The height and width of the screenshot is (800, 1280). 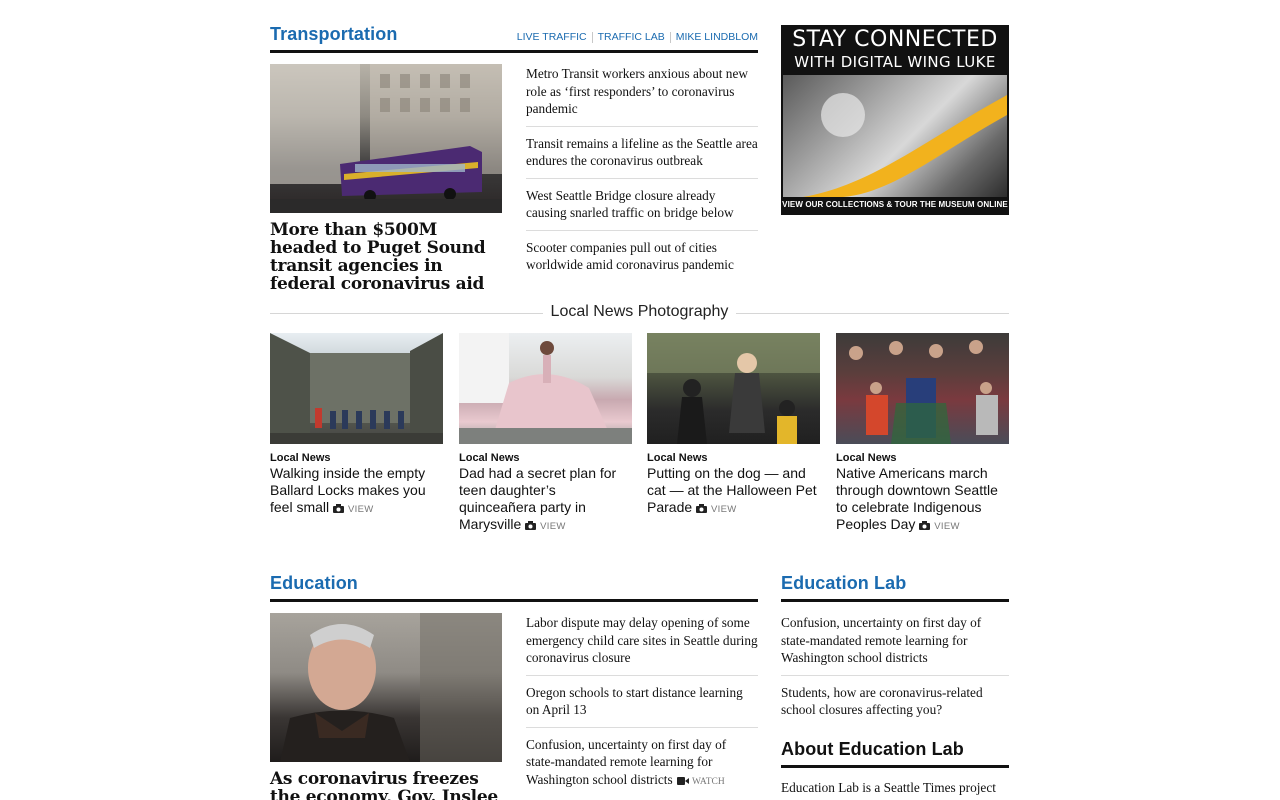 I want to click on about-education-lab-title: About Education Lab, so click(x=872, y=749).